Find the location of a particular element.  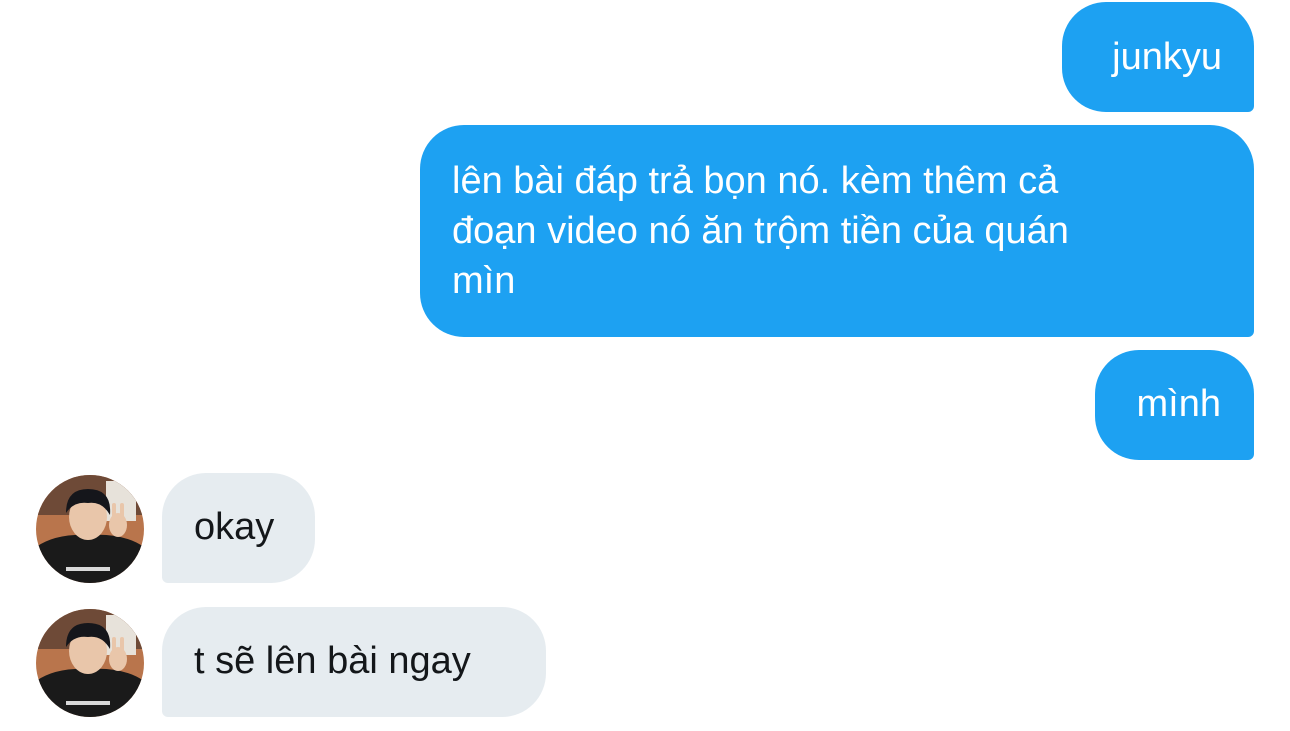

received-message-bubble: okay is located at coordinates (238, 528).